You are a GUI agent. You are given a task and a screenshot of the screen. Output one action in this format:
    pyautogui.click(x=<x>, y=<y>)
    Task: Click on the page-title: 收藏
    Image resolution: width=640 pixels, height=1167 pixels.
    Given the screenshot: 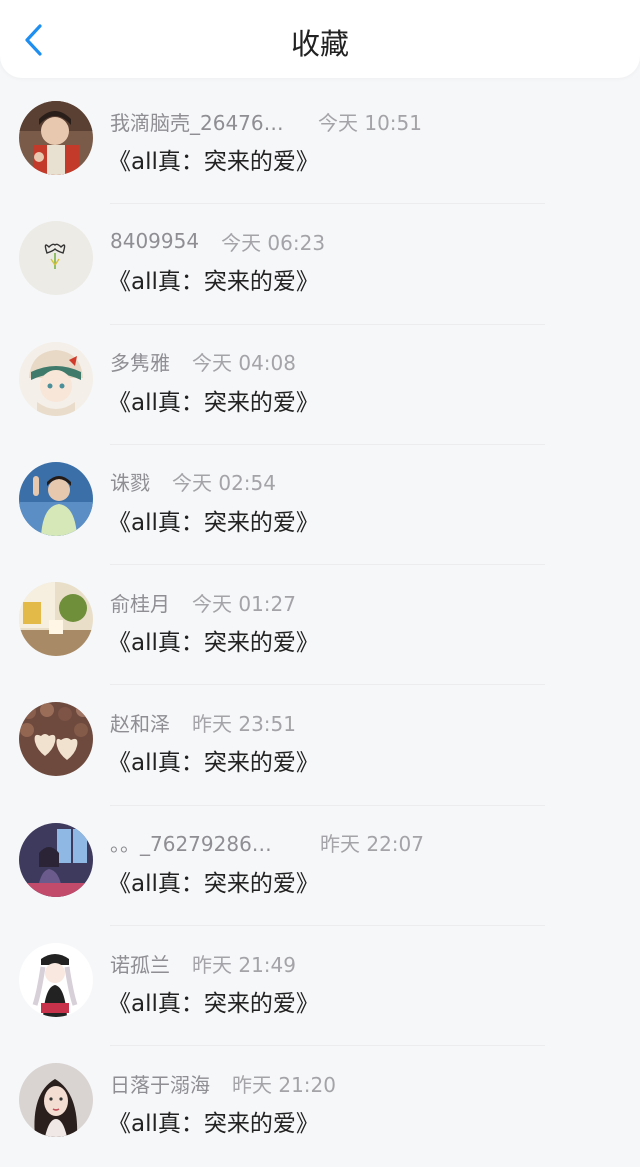 What is the action you would take?
    pyautogui.click(x=319, y=44)
    